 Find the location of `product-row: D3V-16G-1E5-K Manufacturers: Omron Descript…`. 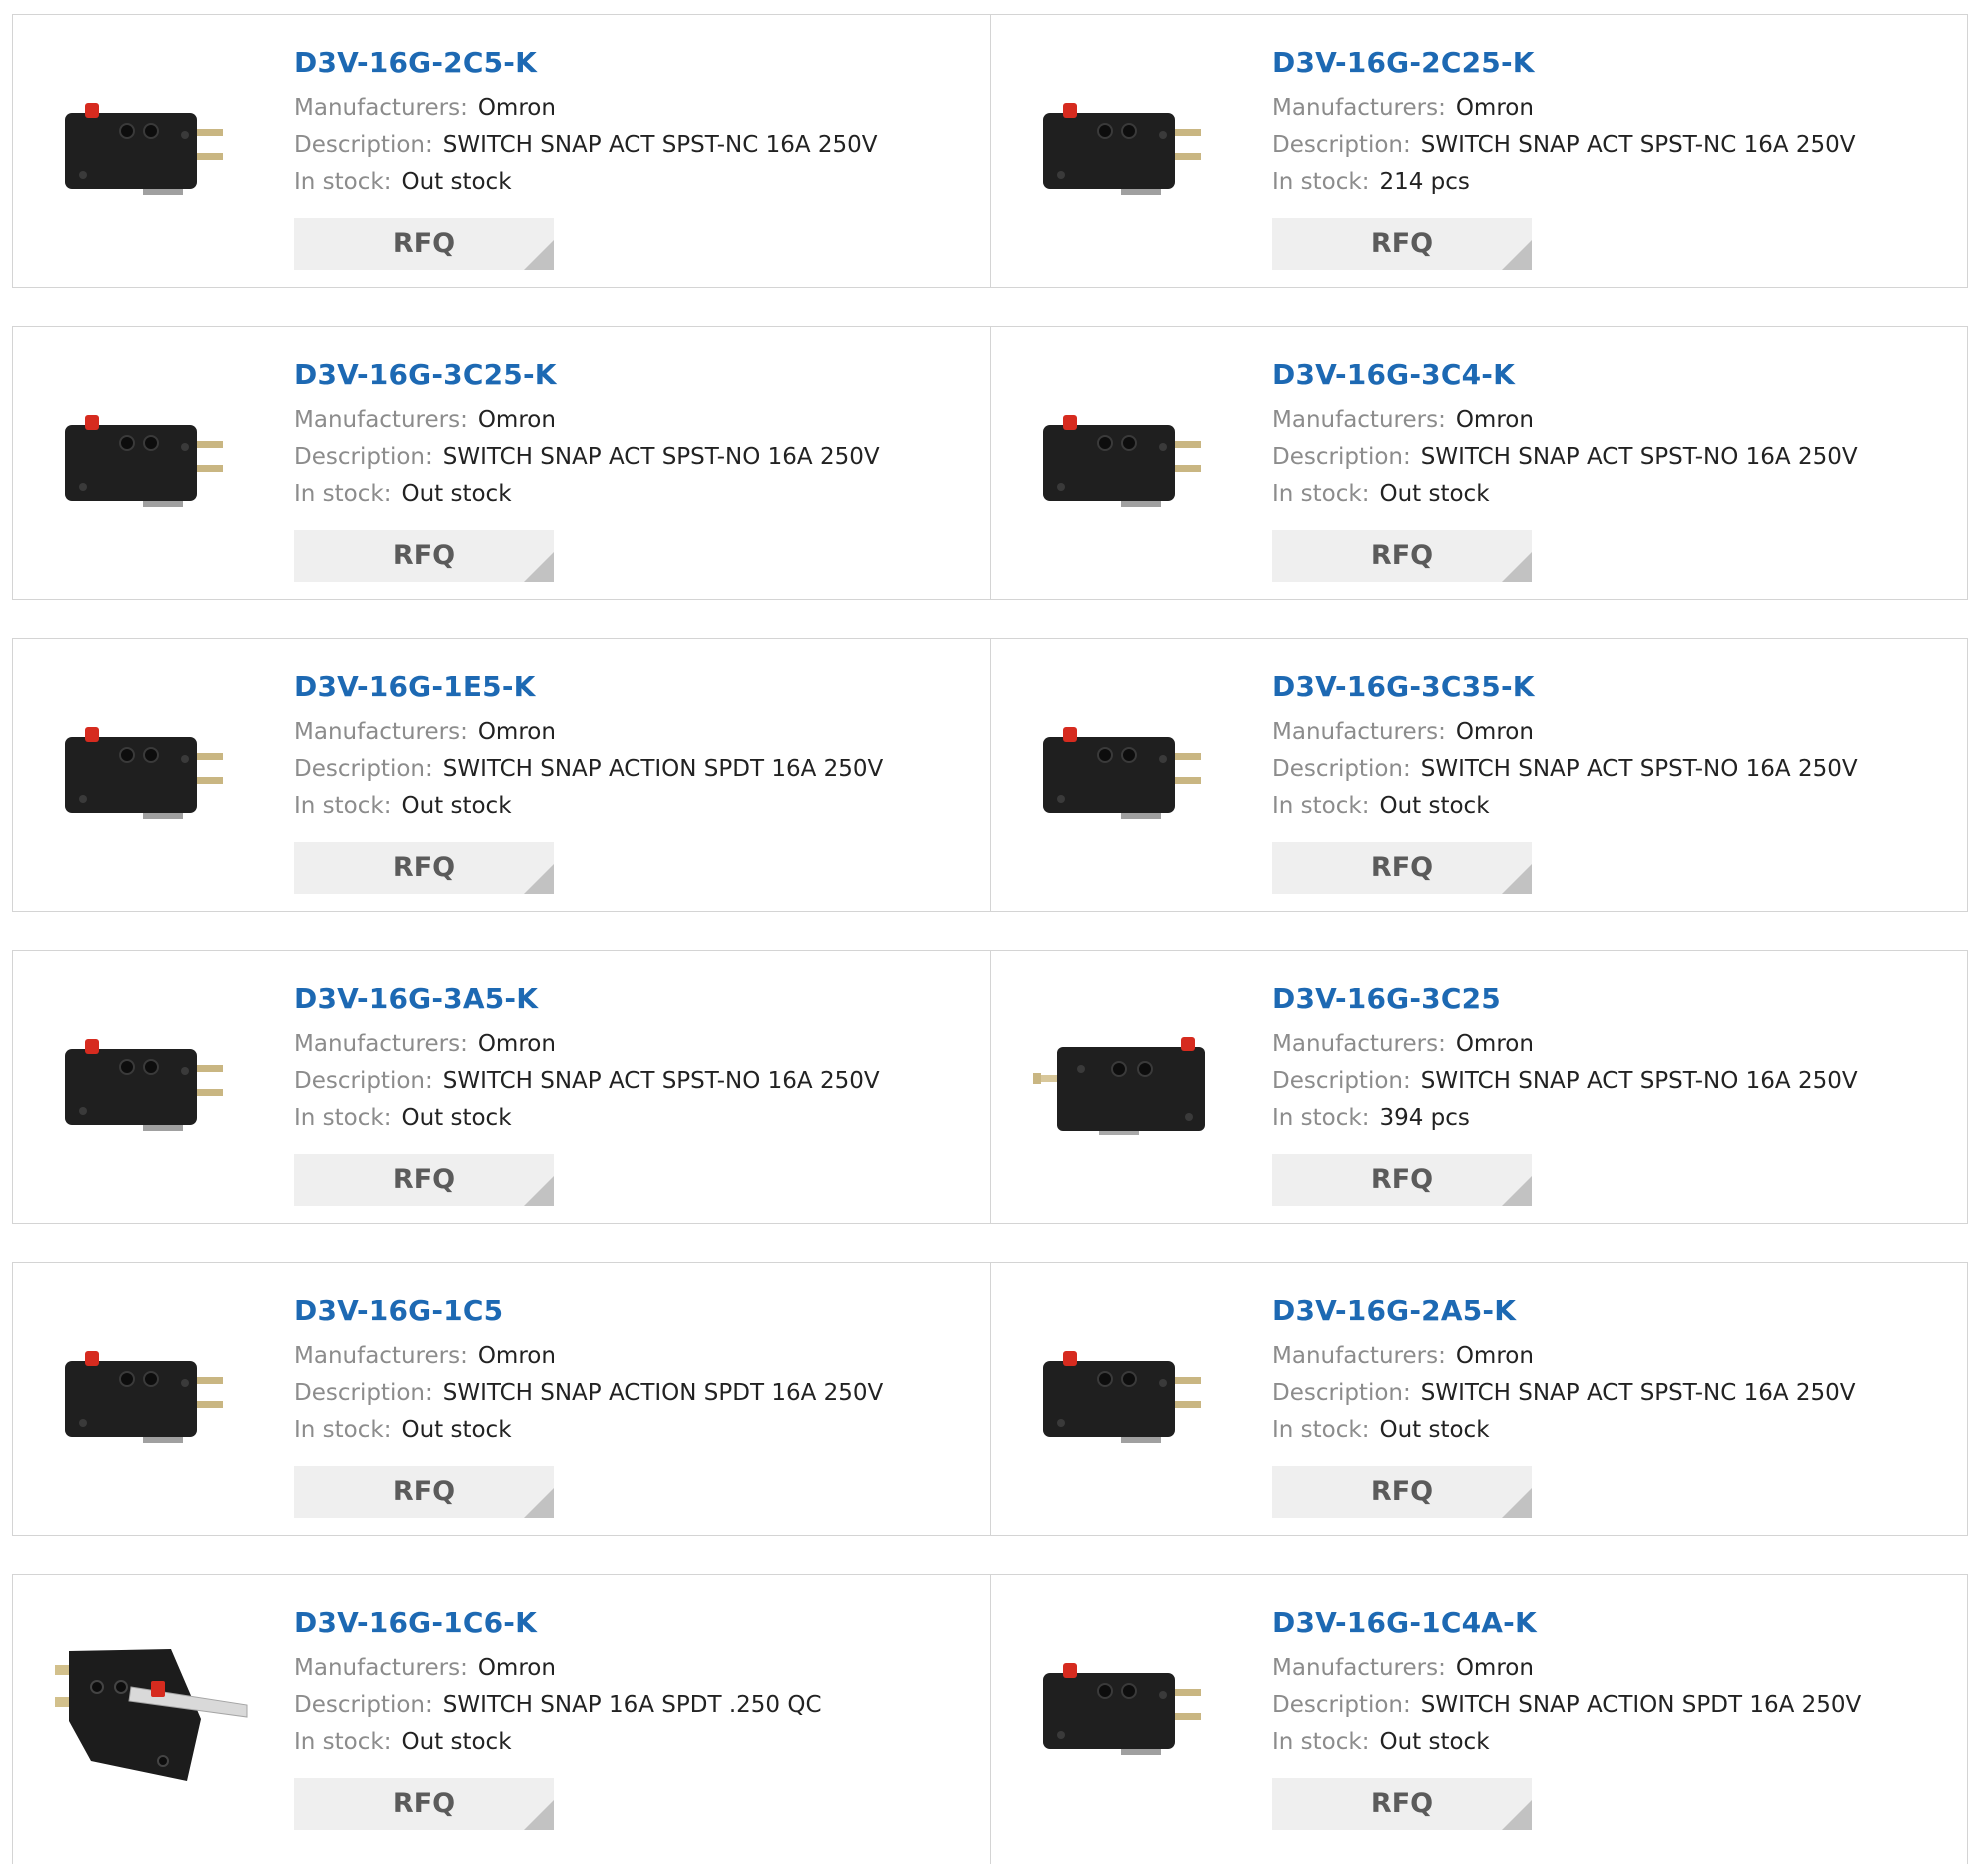

product-row: D3V-16G-1E5-K Manufacturers: Omron Descript… is located at coordinates (990, 775).